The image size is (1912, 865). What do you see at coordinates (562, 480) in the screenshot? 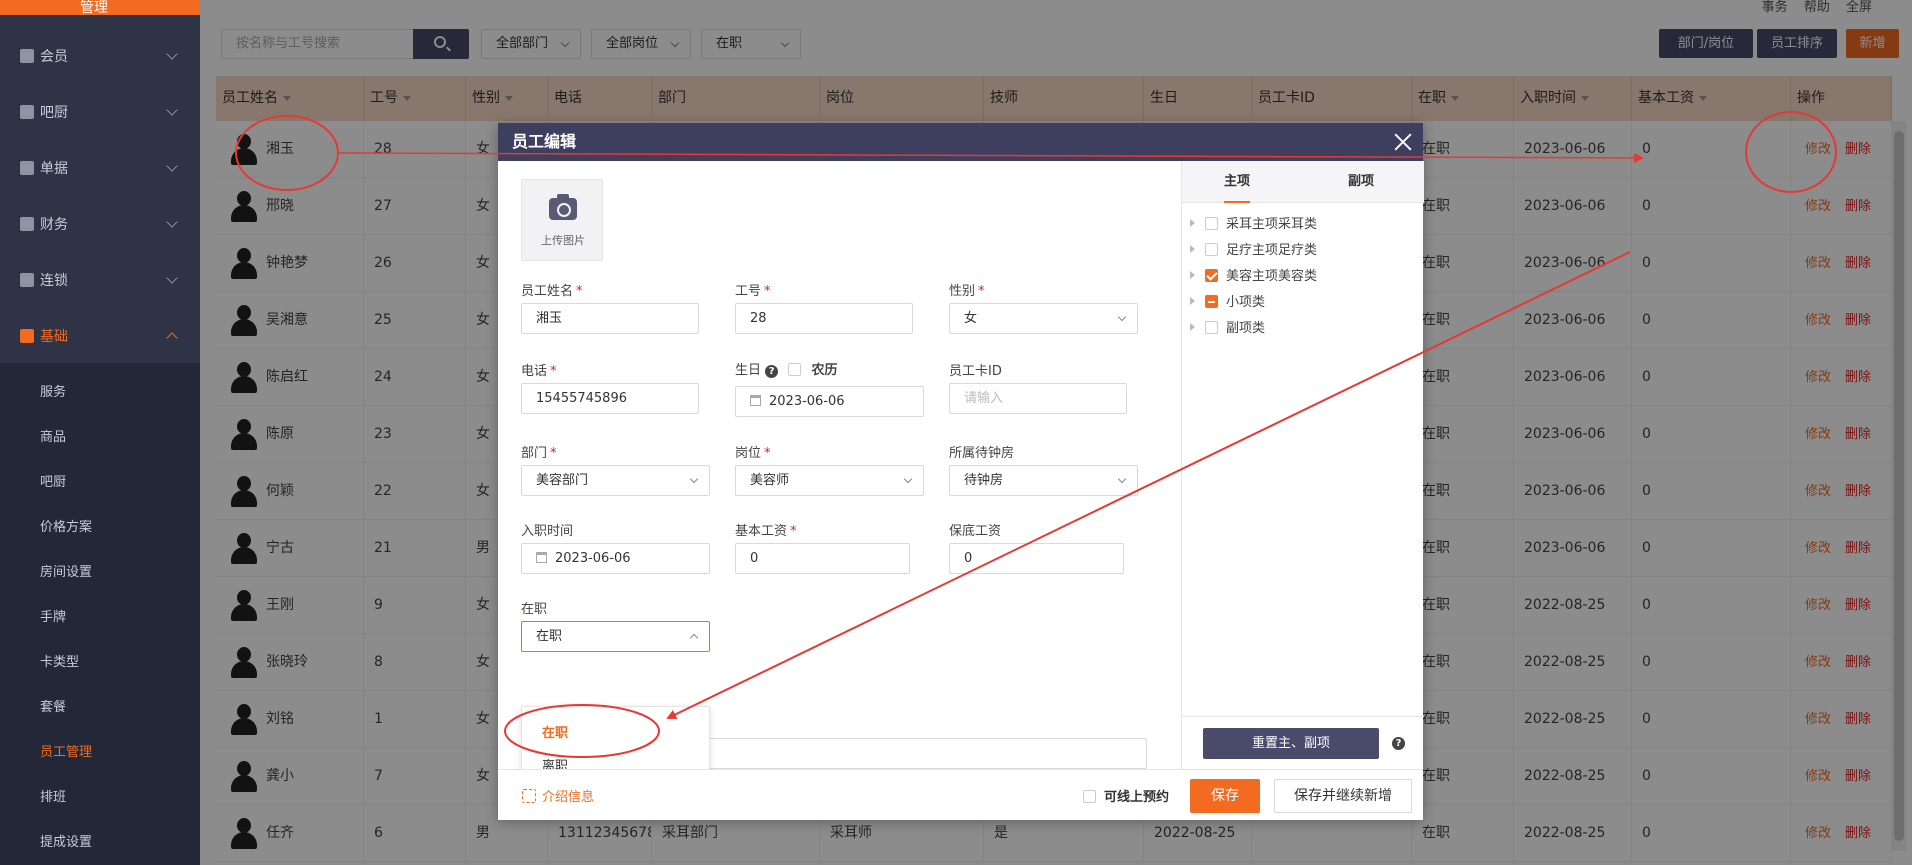
I see `department-select-value: 美容部门` at bounding box center [562, 480].